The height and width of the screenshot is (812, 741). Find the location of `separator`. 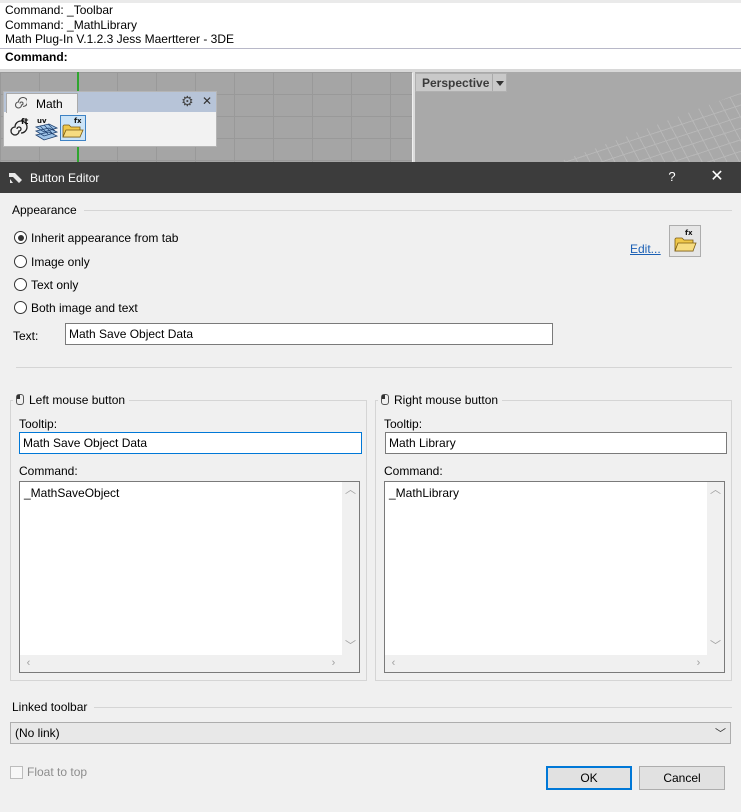

separator is located at coordinates (374, 367).